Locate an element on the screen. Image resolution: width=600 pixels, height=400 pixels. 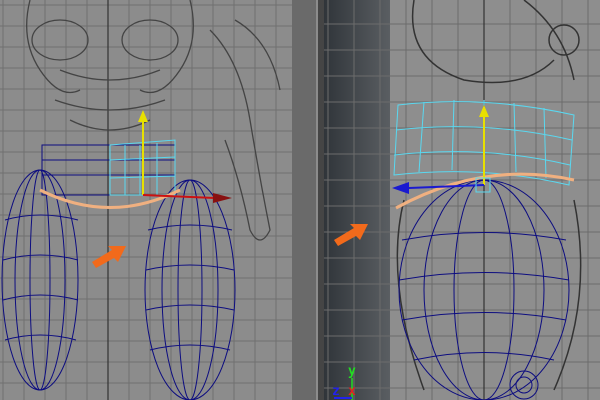
axis-label-z: z is located at coordinates (336, 391).